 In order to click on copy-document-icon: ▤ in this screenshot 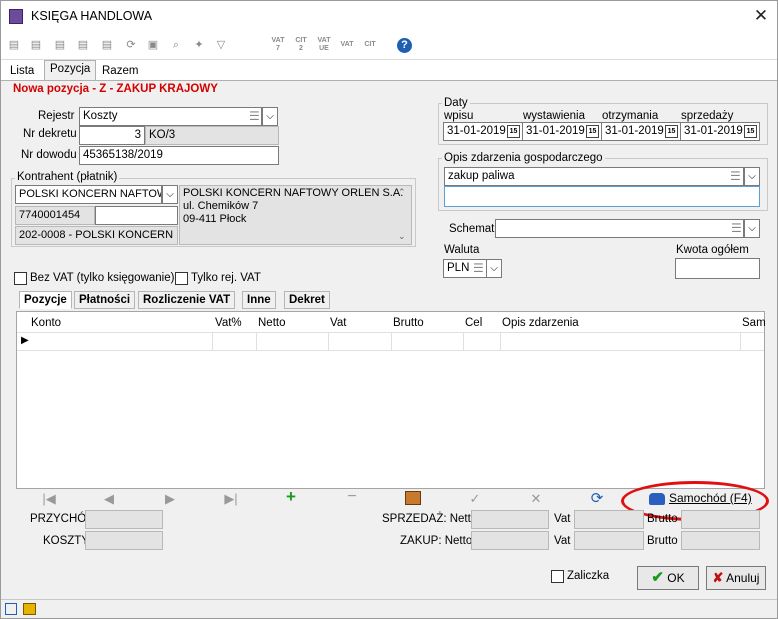, I will do `click(83, 45)`.